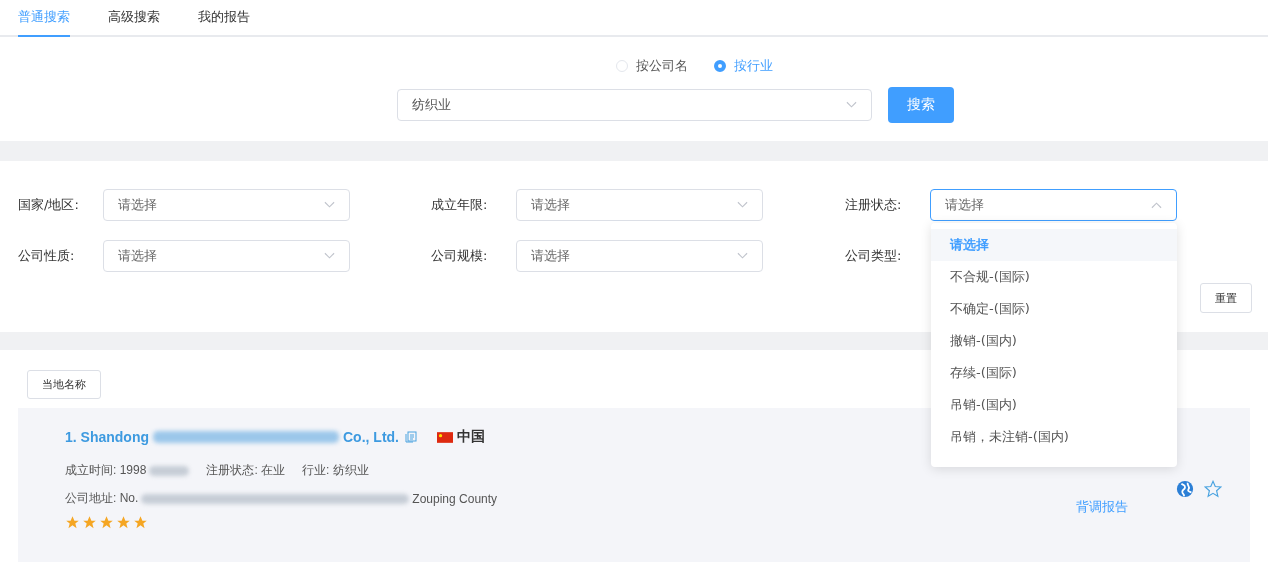  What do you see at coordinates (1054, 373) in the screenshot?
I see `dropdown-option: 存续-(国际)` at bounding box center [1054, 373].